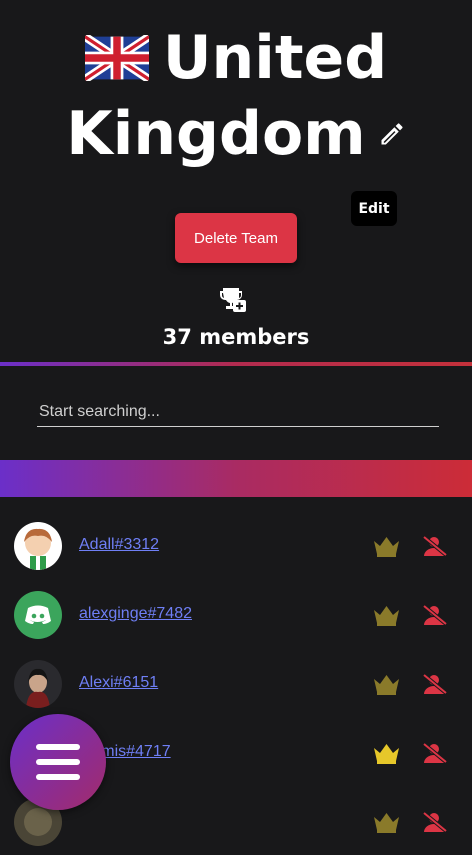 Image resolution: width=472 pixels, height=855 pixels. What do you see at coordinates (135, 614) in the screenshot?
I see `member-name-link: alexginge#7482` at bounding box center [135, 614].